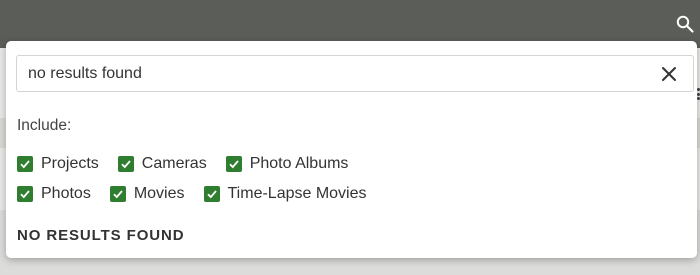 Image resolution: width=700 pixels, height=275 pixels. Describe the element at coordinates (299, 163) in the screenshot. I see `filter-label: Photo Albums` at that location.